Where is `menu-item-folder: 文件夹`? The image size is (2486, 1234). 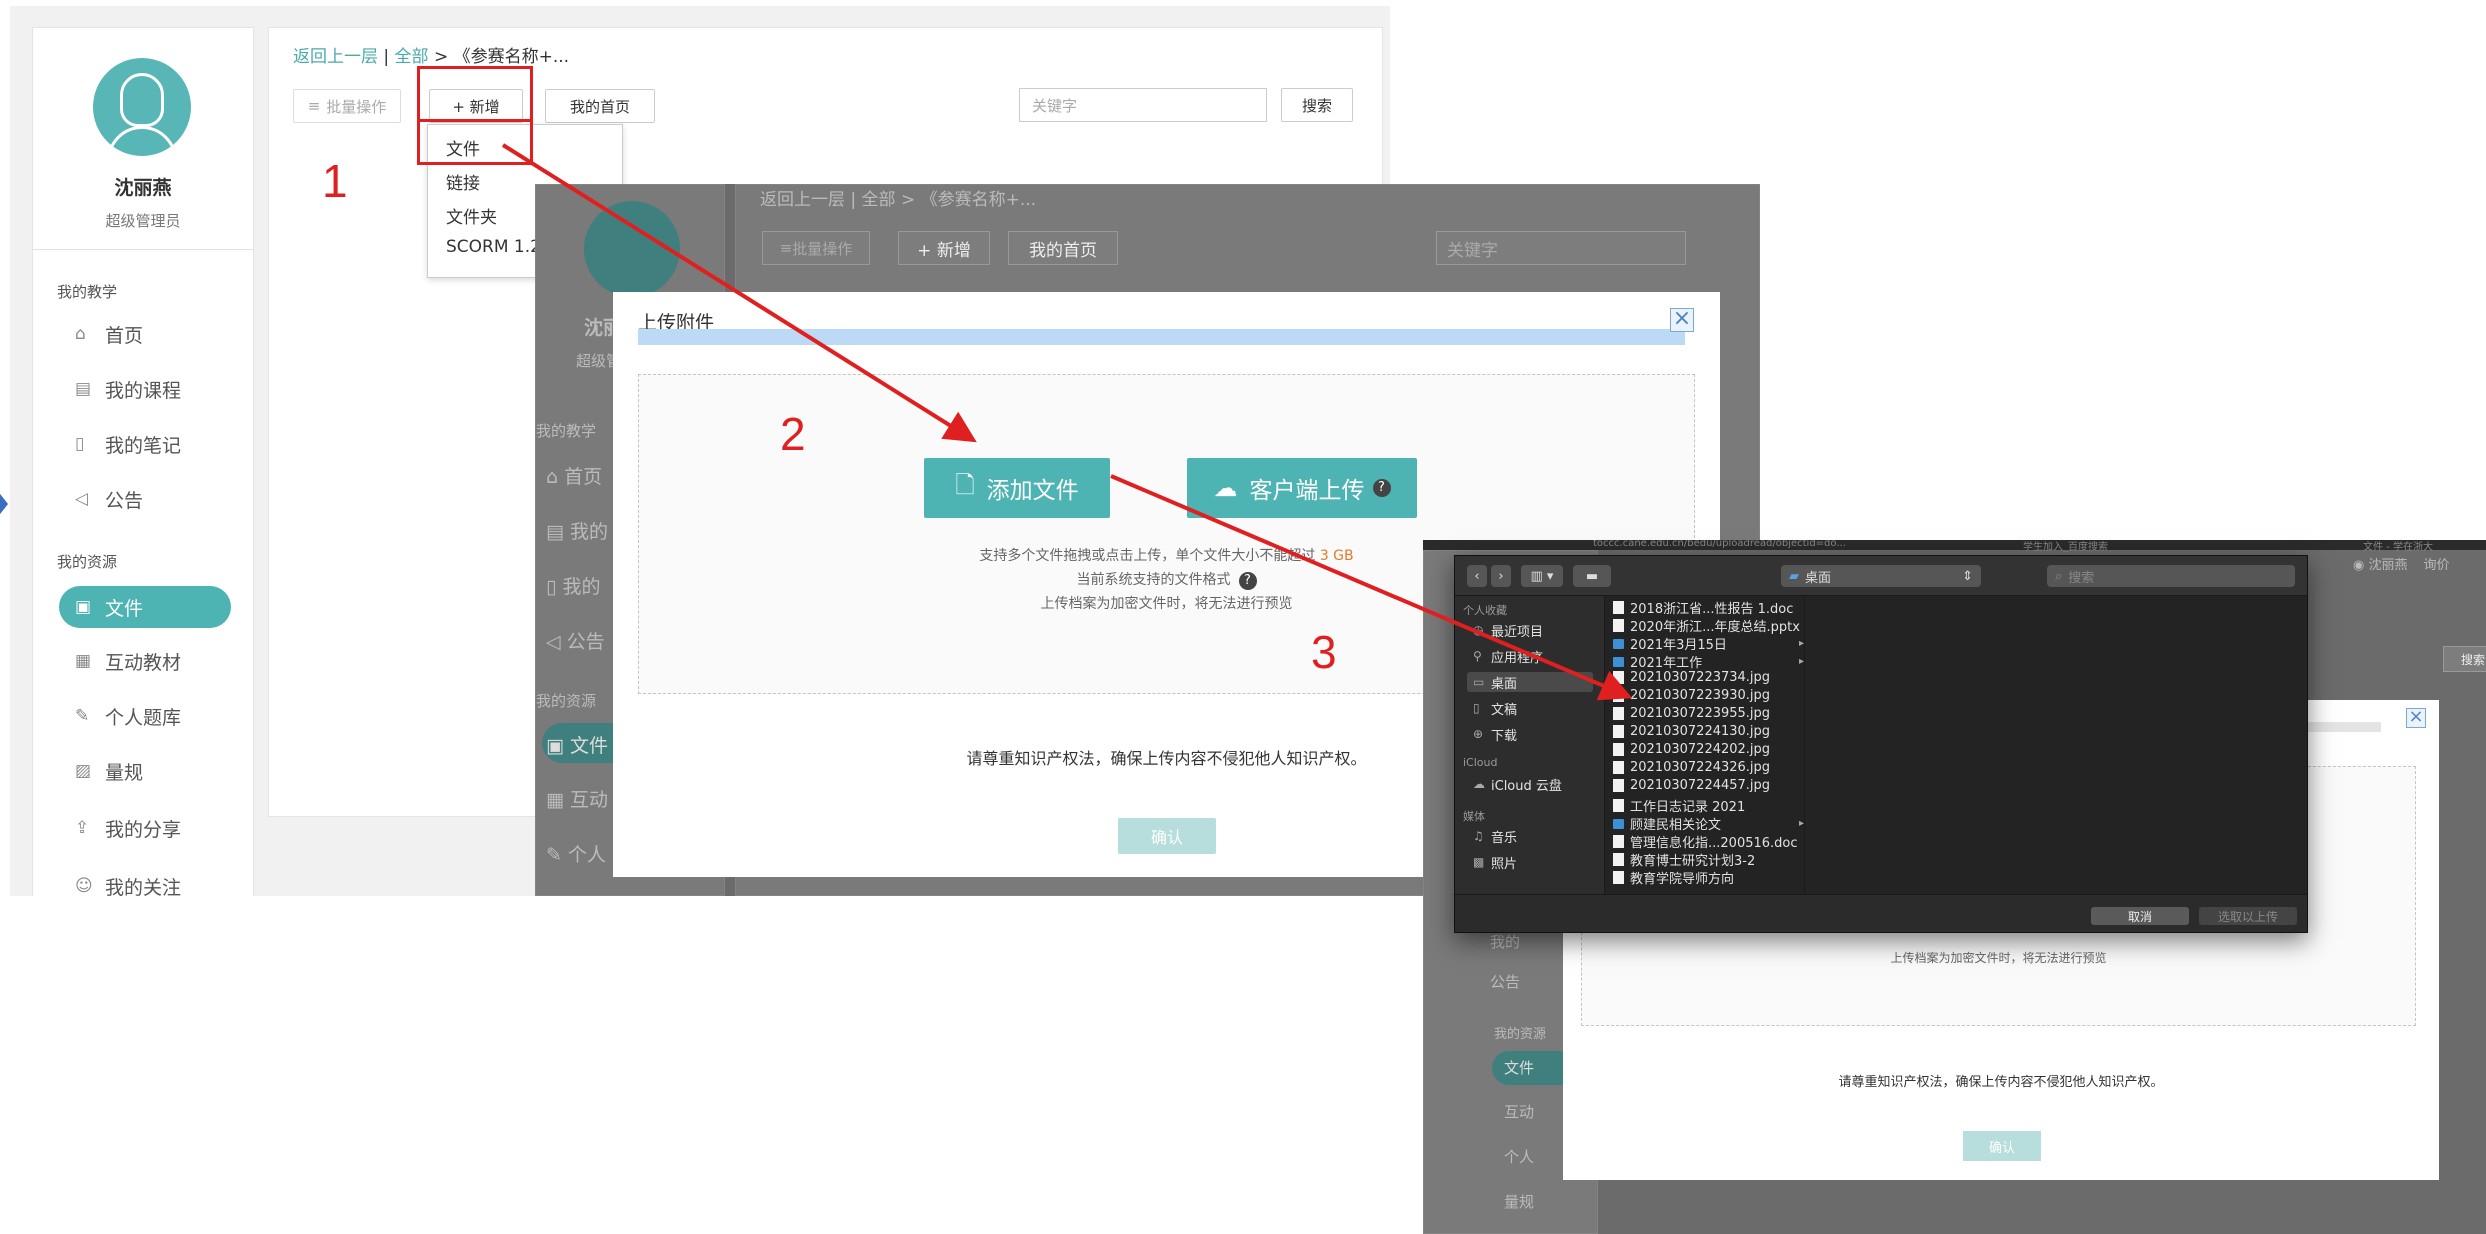
menu-item-folder: 文件夹 is located at coordinates (471, 215).